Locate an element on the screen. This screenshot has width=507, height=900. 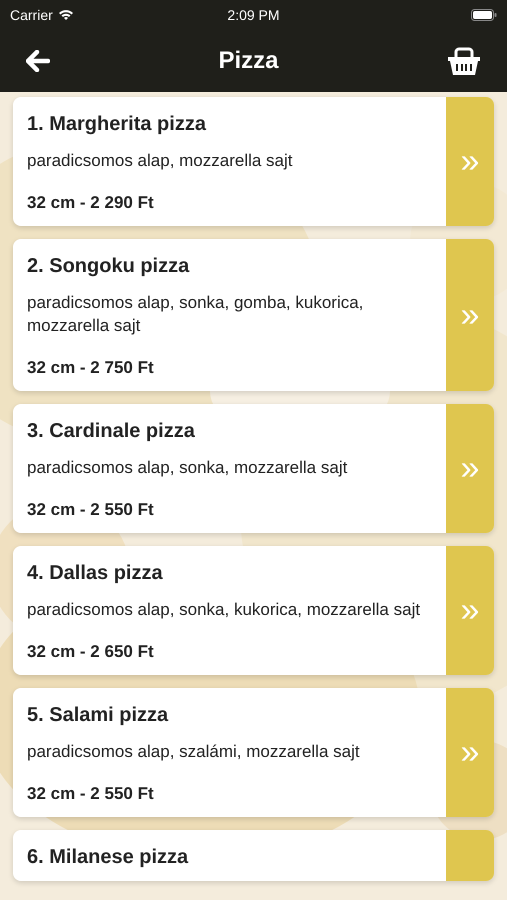
pizza-name: 2. Songoku pizza is located at coordinates (108, 266).